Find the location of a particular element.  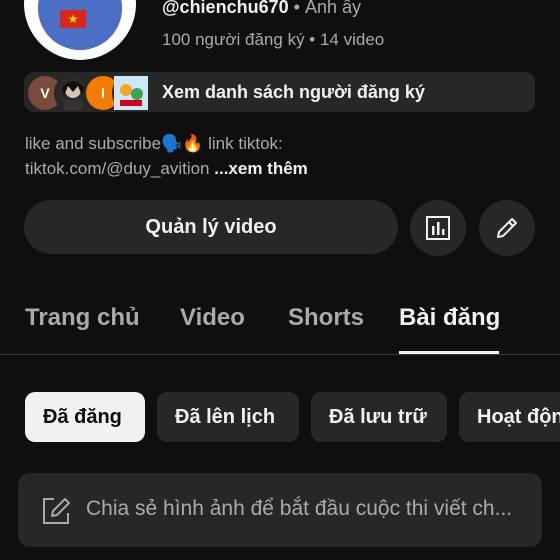

subscribers-list-label: Xem danh sách người đăng ký is located at coordinates (293, 92).